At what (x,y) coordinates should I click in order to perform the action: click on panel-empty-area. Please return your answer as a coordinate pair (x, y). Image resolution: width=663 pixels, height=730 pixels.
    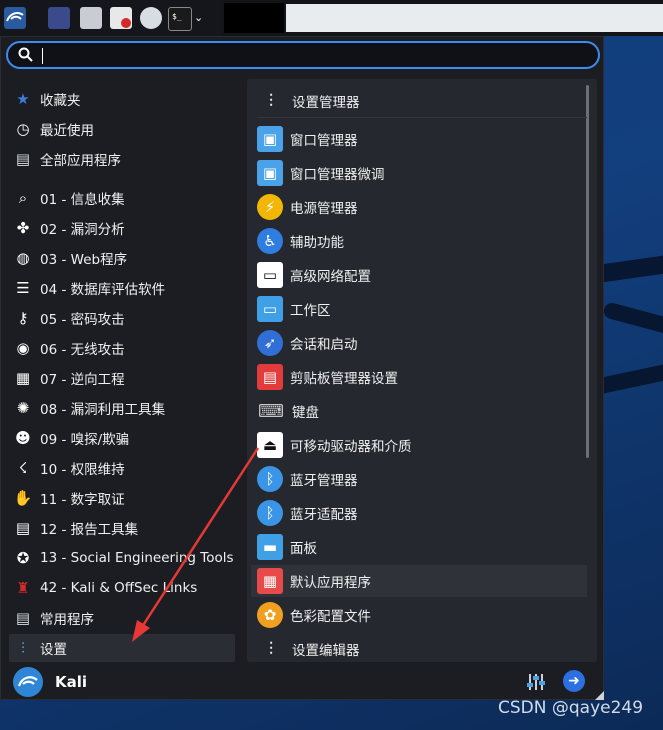
    Looking at the image, I should click on (474, 18).